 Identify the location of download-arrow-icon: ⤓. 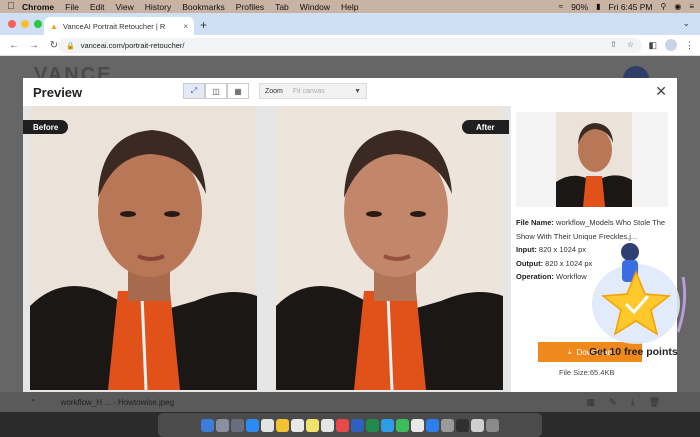
(633, 402).